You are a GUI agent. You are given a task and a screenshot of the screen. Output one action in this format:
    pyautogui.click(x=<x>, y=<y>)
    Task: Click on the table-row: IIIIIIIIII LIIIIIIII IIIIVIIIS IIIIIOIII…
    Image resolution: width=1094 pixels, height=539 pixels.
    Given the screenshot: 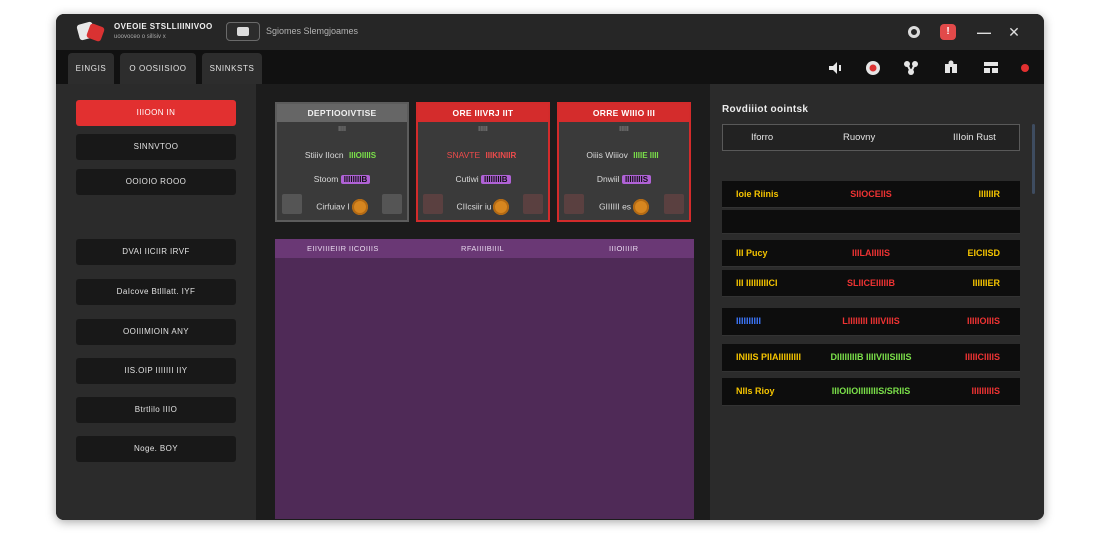 What is the action you would take?
    pyautogui.click(x=871, y=322)
    